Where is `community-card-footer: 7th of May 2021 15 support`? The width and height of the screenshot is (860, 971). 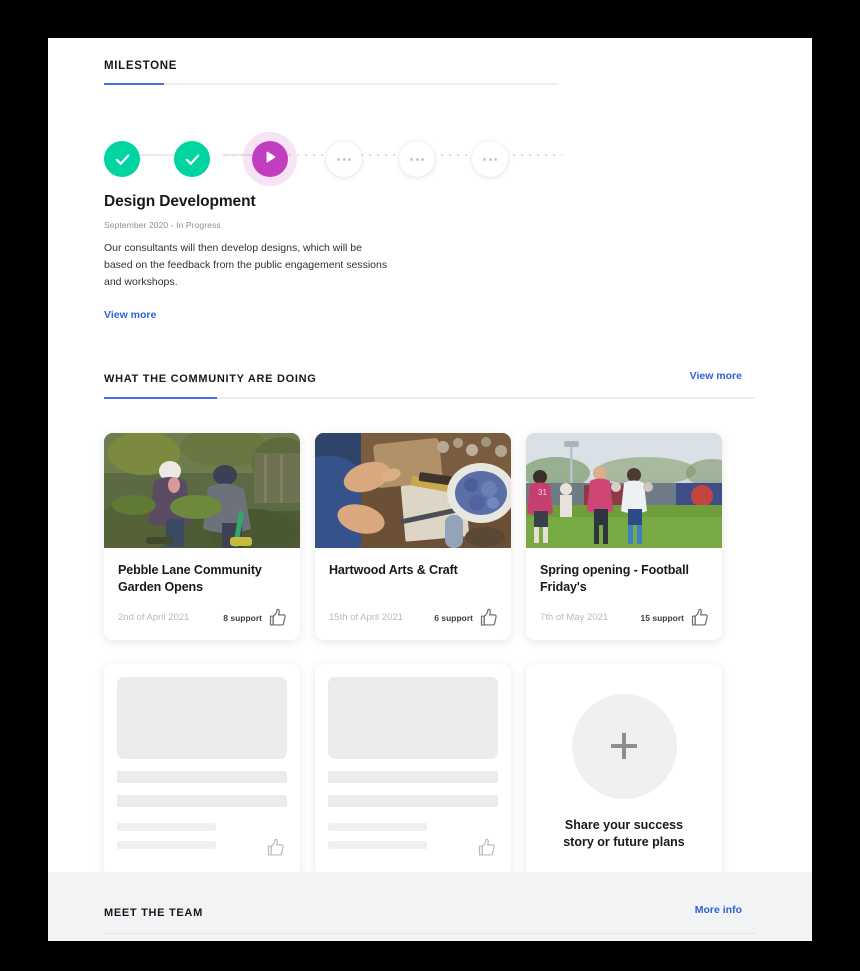 community-card-footer: 7th of May 2021 15 support is located at coordinates (625, 617).